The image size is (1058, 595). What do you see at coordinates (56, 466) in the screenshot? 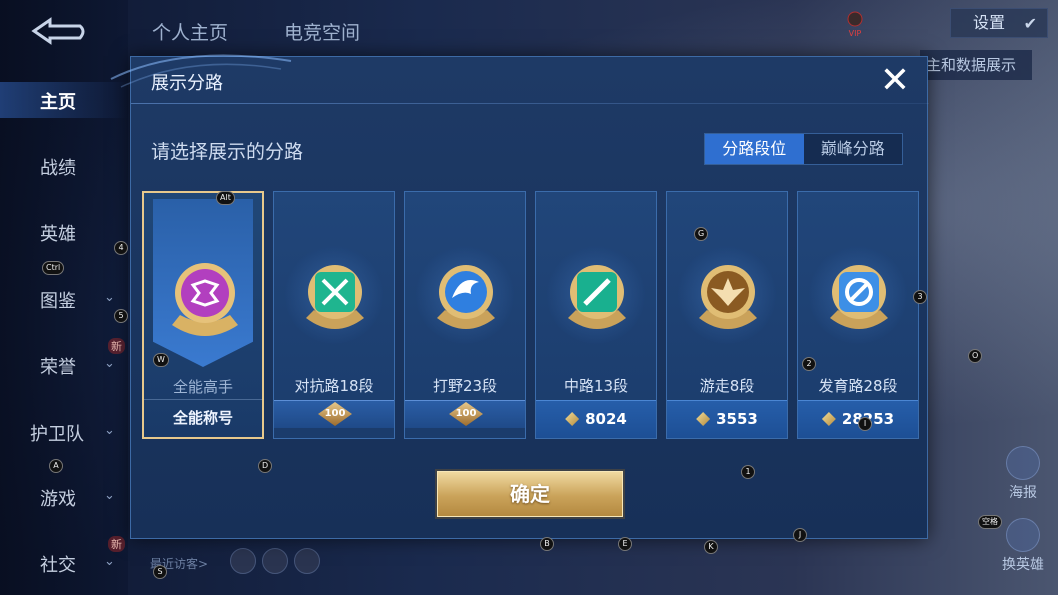
I see `key-hint: A` at bounding box center [56, 466].